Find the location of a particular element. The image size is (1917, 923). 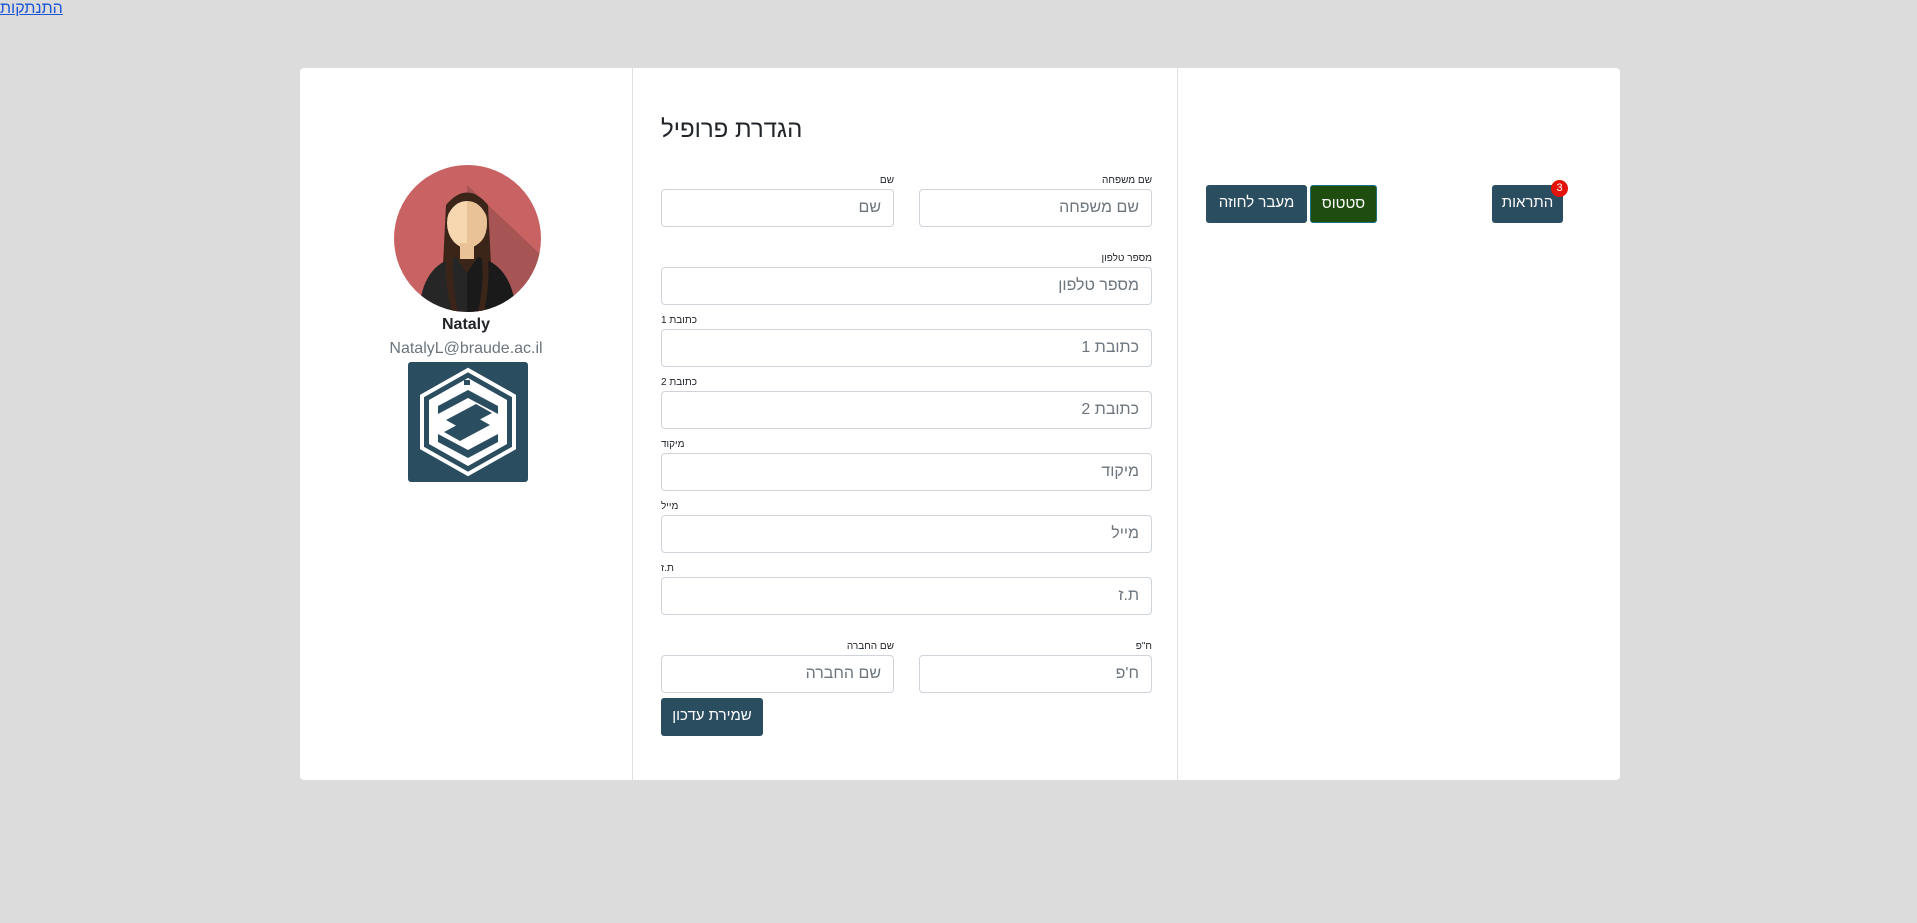

address2-group: כתובת 2 כתובת 2 is located at coordinates (906, 403).